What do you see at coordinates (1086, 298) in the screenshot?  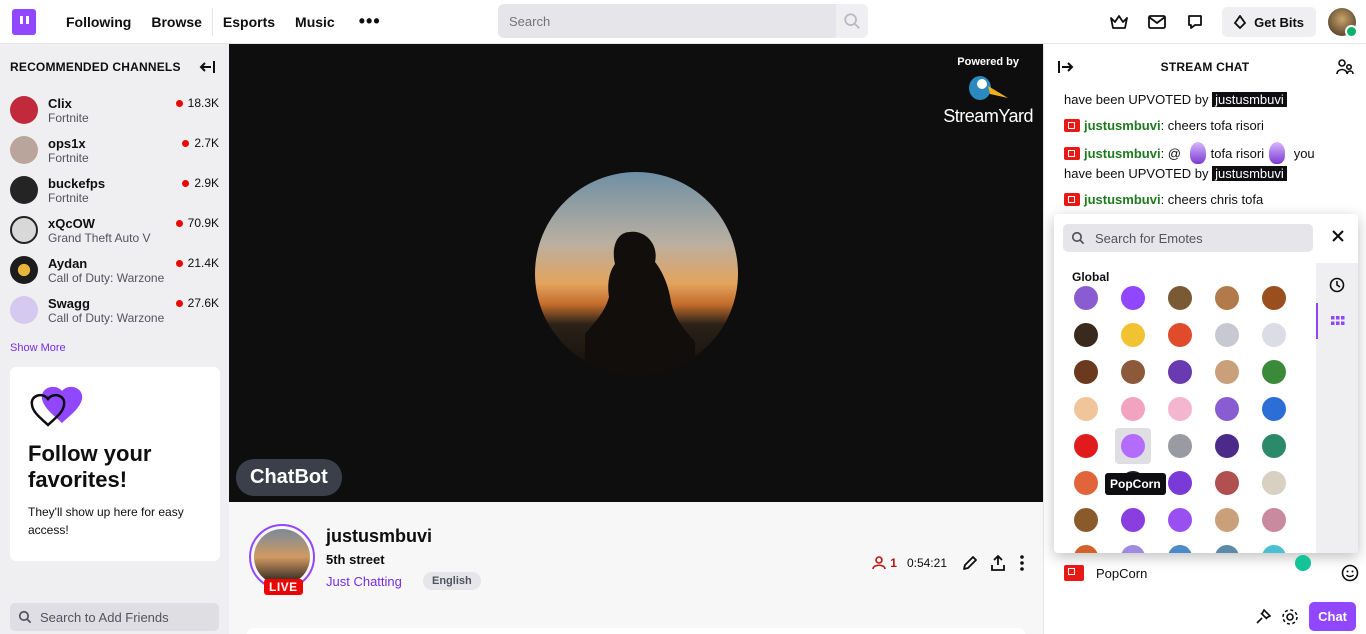 I see `purple-box-emote` at bounding box center [1086, 298].